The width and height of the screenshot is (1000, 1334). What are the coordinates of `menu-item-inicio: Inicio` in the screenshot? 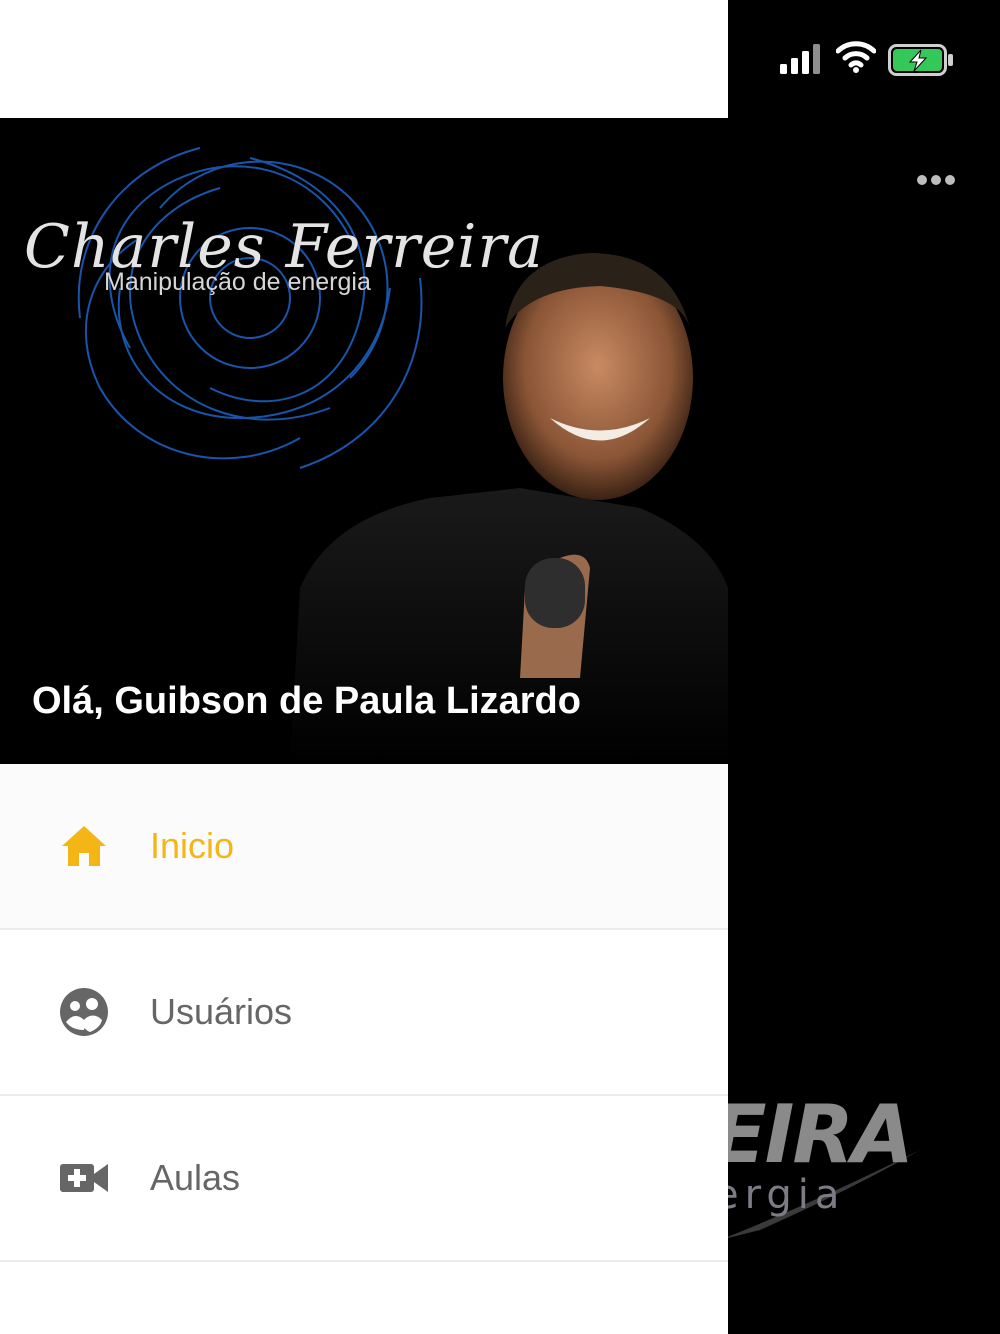 It's located at (364, 847).